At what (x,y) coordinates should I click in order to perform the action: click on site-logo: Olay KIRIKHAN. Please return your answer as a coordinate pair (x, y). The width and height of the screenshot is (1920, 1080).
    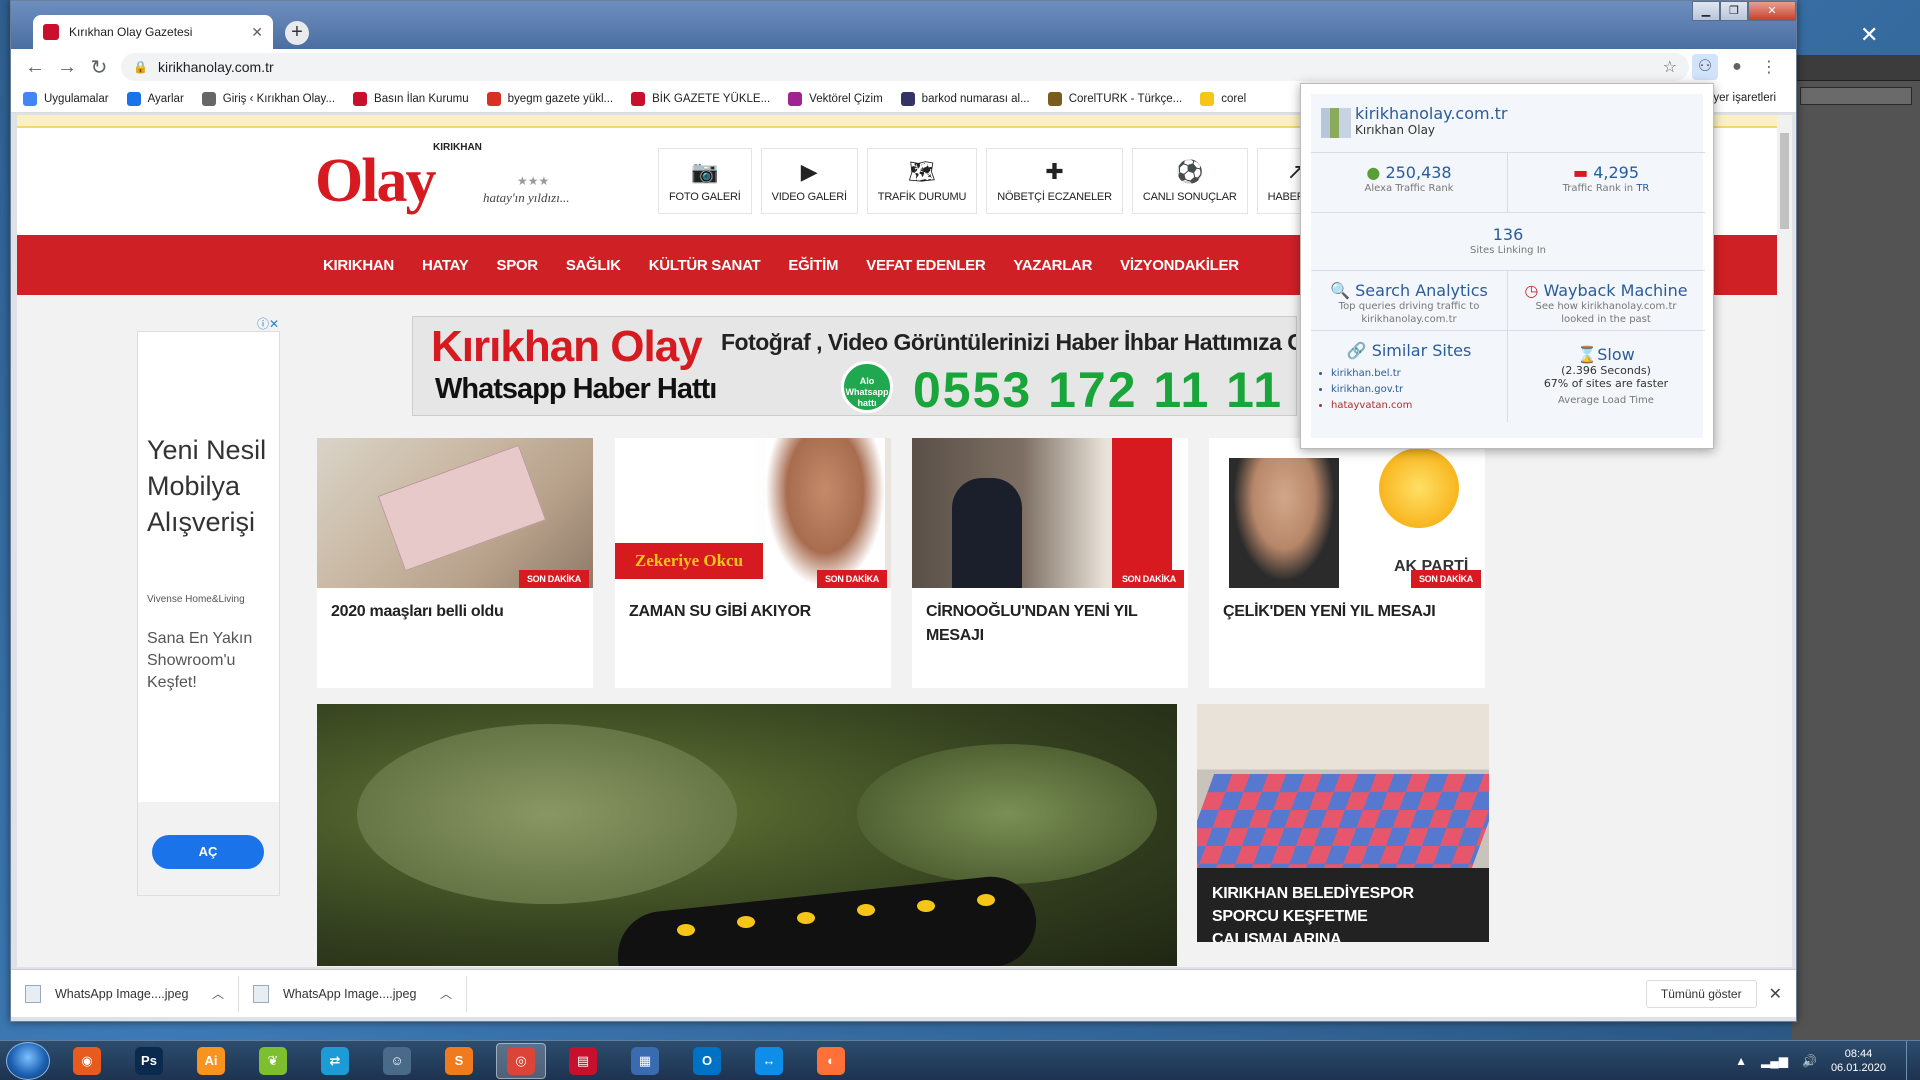
    Looking at the image, I should click on (398, 179).